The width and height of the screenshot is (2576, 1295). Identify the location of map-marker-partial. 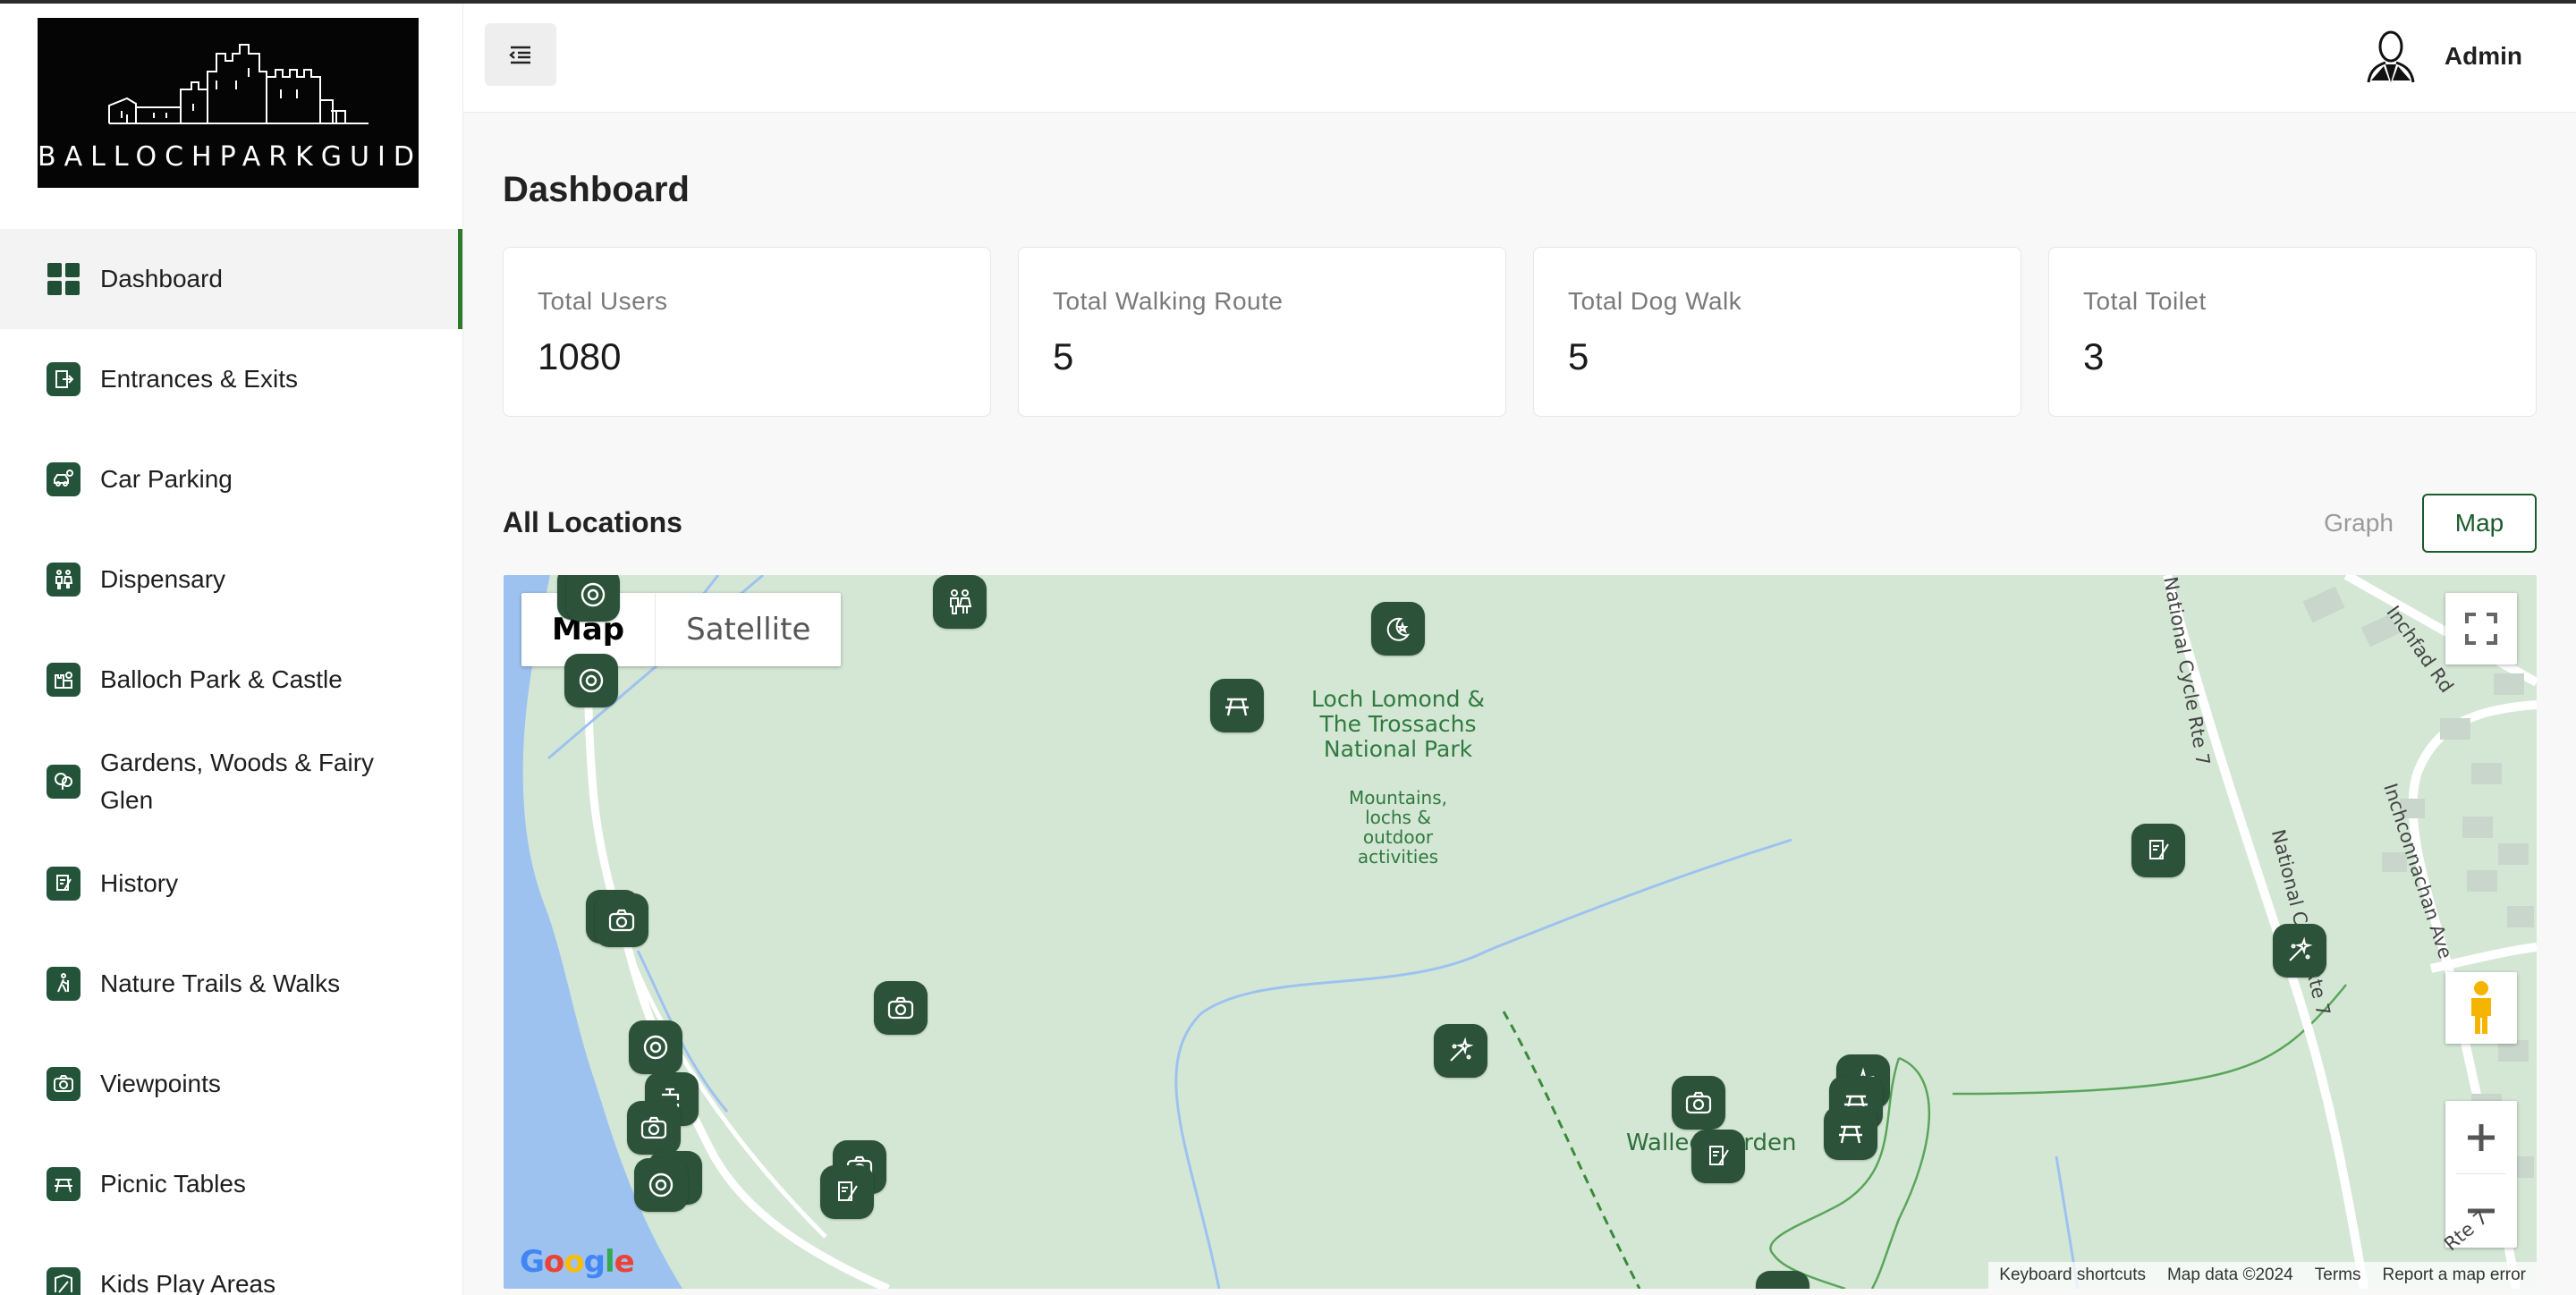
(1782, 1280).